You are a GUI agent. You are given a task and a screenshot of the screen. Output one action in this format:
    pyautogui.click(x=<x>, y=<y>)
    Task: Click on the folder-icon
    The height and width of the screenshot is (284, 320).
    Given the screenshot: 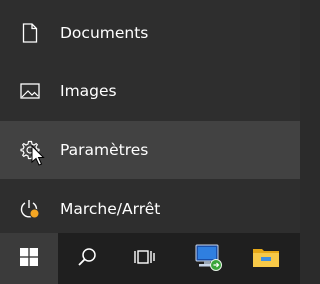 What is the action you would take?
    pyautogui.click(x=266, y=259)
    